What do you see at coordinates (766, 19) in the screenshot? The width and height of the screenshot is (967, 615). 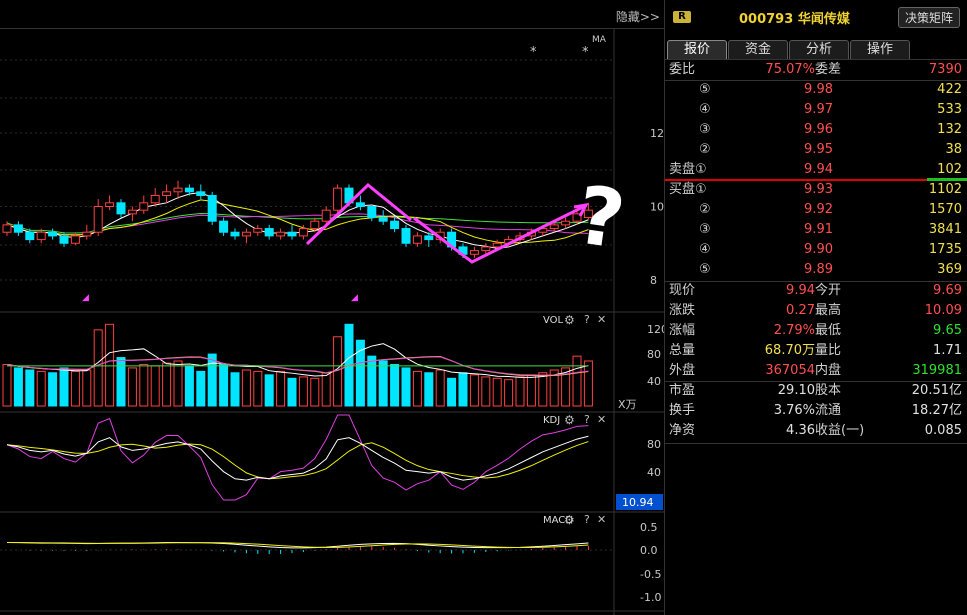 I see `stock-code: 000793` at bounding box center [766, 19].